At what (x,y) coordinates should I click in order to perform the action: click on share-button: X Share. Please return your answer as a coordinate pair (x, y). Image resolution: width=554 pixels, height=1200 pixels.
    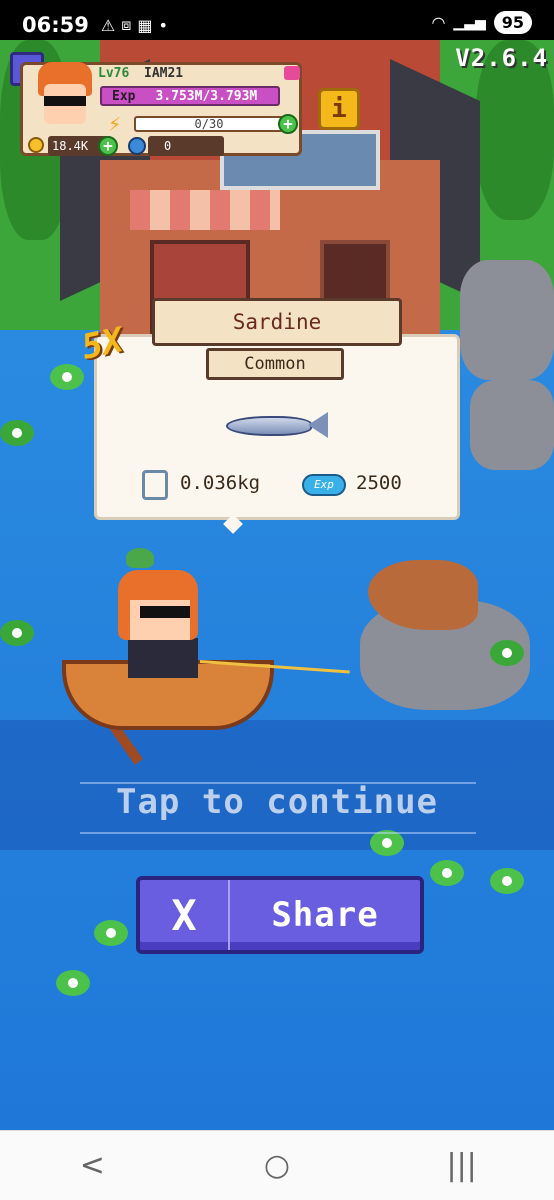
    Looking at the image, I should click on (280, 915).